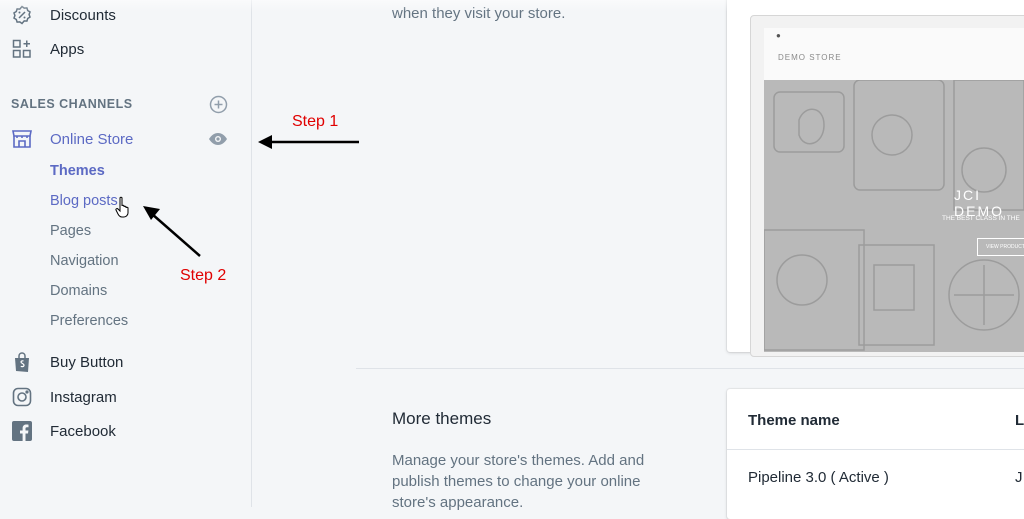 The image size is (1024, 519). I want to click on theme-row-name: Pipeline 3.0 ( Active ), so click(818, 477).